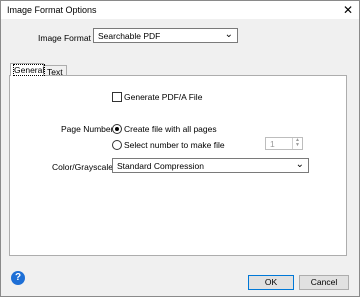  What do you see at coordinates (324, 282) in the screenshot?
I see `cancel-button: Cancel` at bounding box center [324, 282].